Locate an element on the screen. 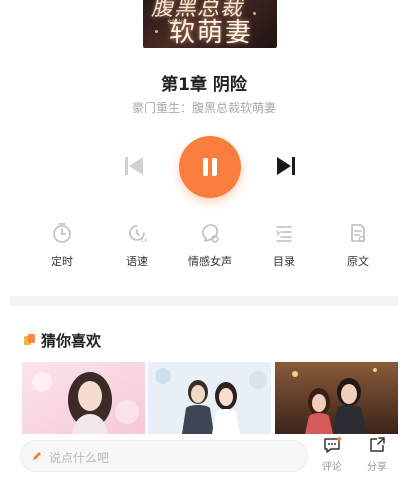  timer-button: 定时 is located at coordinates (62, 247).